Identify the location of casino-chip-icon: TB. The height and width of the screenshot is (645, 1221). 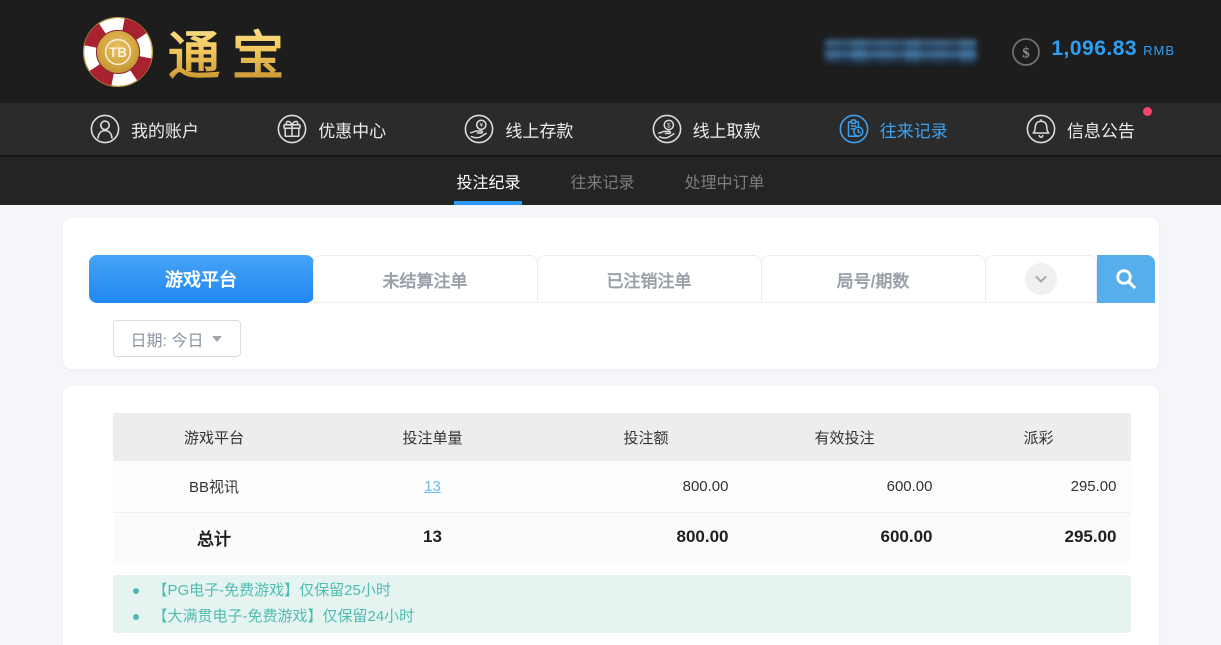
(118, 51).